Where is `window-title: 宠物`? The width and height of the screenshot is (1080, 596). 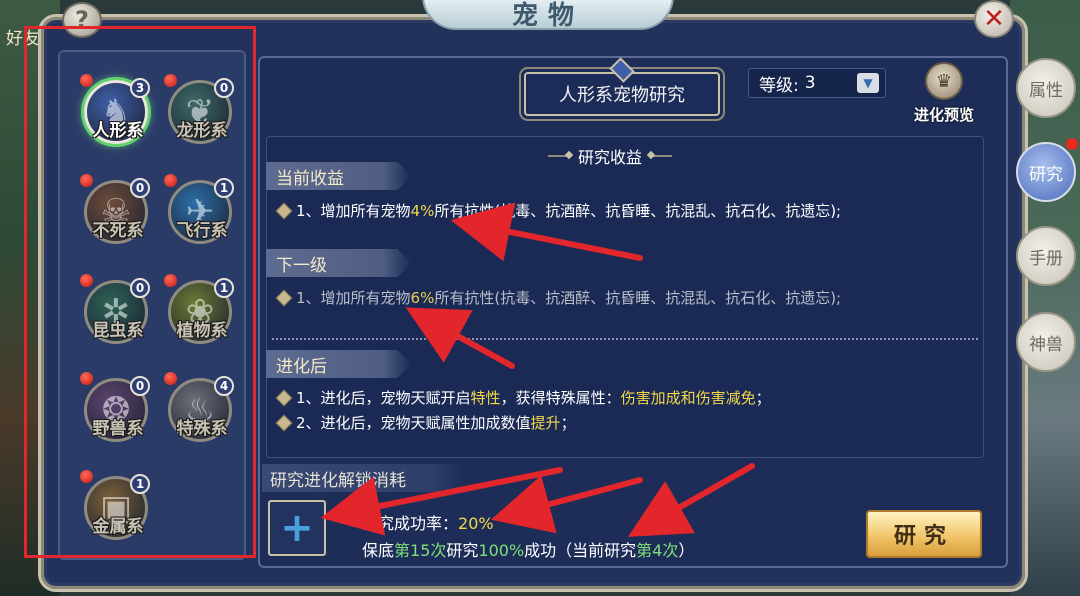
window-title: 宠物 is located at coordinates (548, 15).